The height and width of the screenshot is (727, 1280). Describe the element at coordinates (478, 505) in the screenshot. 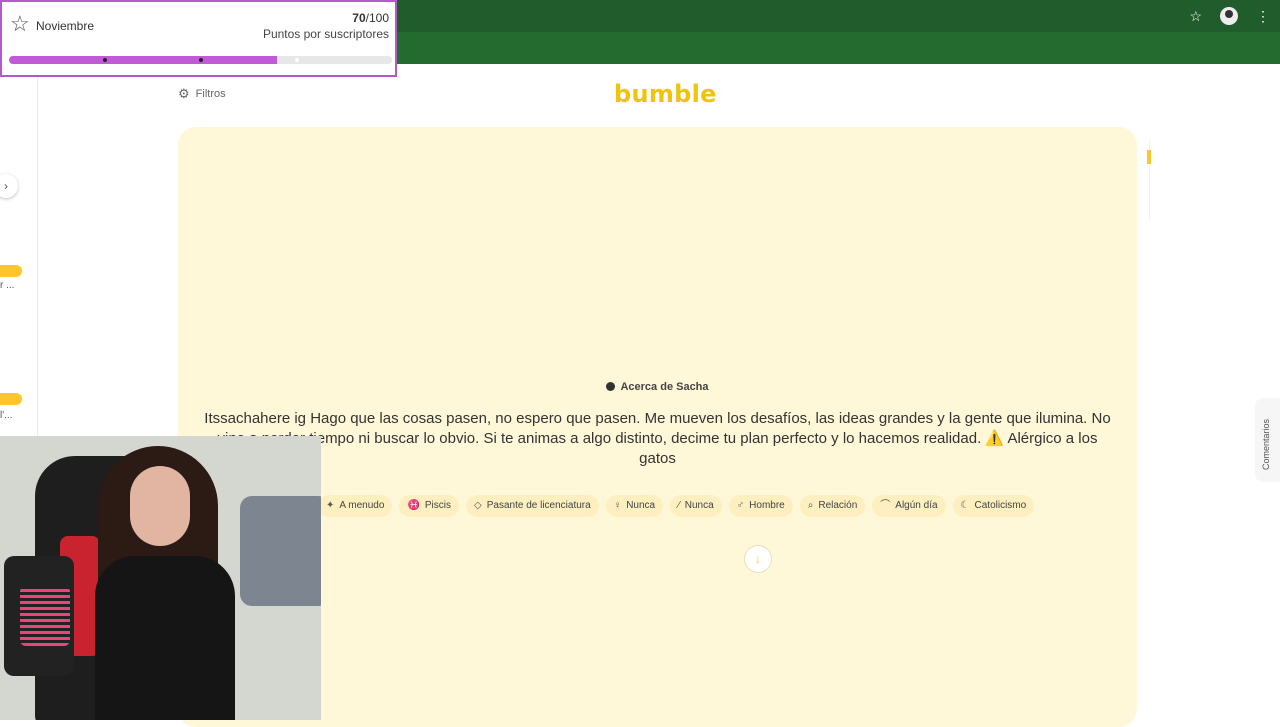

I see `education-icon: ◇` at that location.